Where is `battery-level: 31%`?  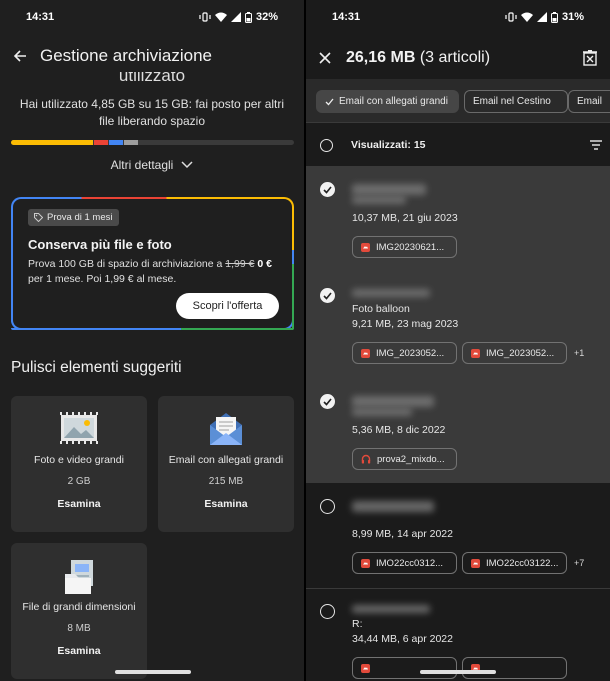 battery-level: 31% is located at coordinates (572, 17).